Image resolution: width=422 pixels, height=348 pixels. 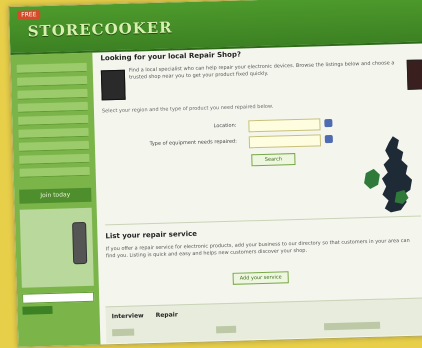 What do you see at coordinates (55, 195) in the screenshot?
I see `sidebar-box-title: Join today` at bounding box center [55, 195].